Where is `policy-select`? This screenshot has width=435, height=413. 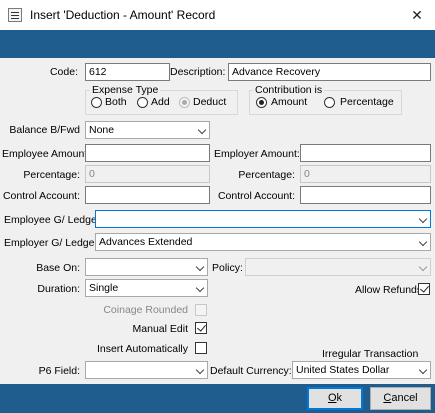
policy-select is located at coordinates (338, 267).